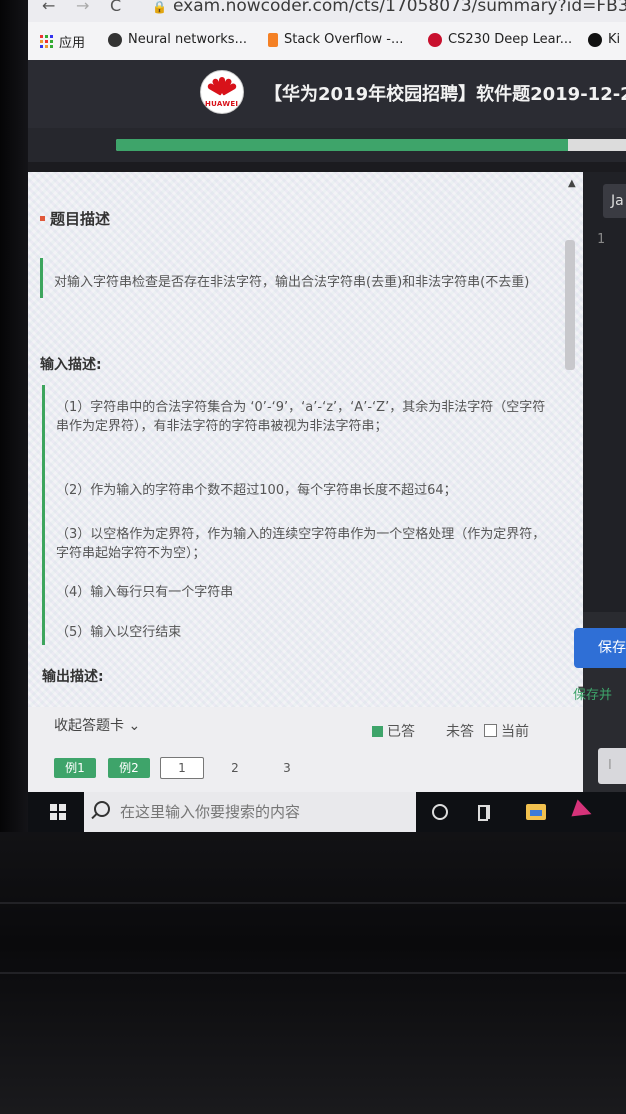 Image resolution: width=626 pixels, height=1114 pixels. What do you see at coordinates (595, 39) in the screenshot?
I see `github-icon` at bounding box center [595, 39].